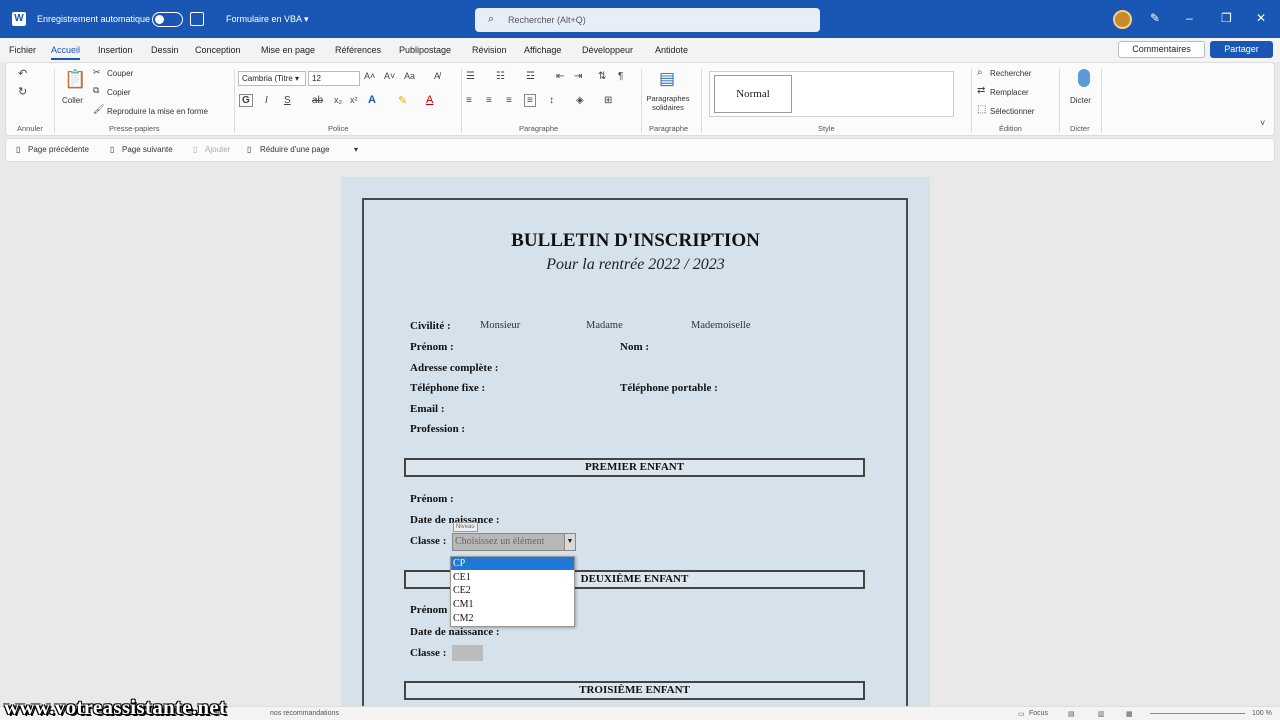 Image resolution: width=1280 pixels, height=720 pixels. Describe the element at coordinates (96, 90) in the screenshot. I see `copy-icon: ⧉` at that location.